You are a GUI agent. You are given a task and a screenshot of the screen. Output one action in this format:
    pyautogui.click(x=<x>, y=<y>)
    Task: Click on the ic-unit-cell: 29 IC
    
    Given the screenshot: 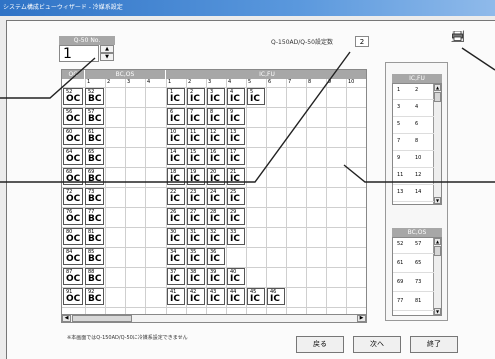 What is the action you would take?
    pyautogui.click(x=236, y=216)
    